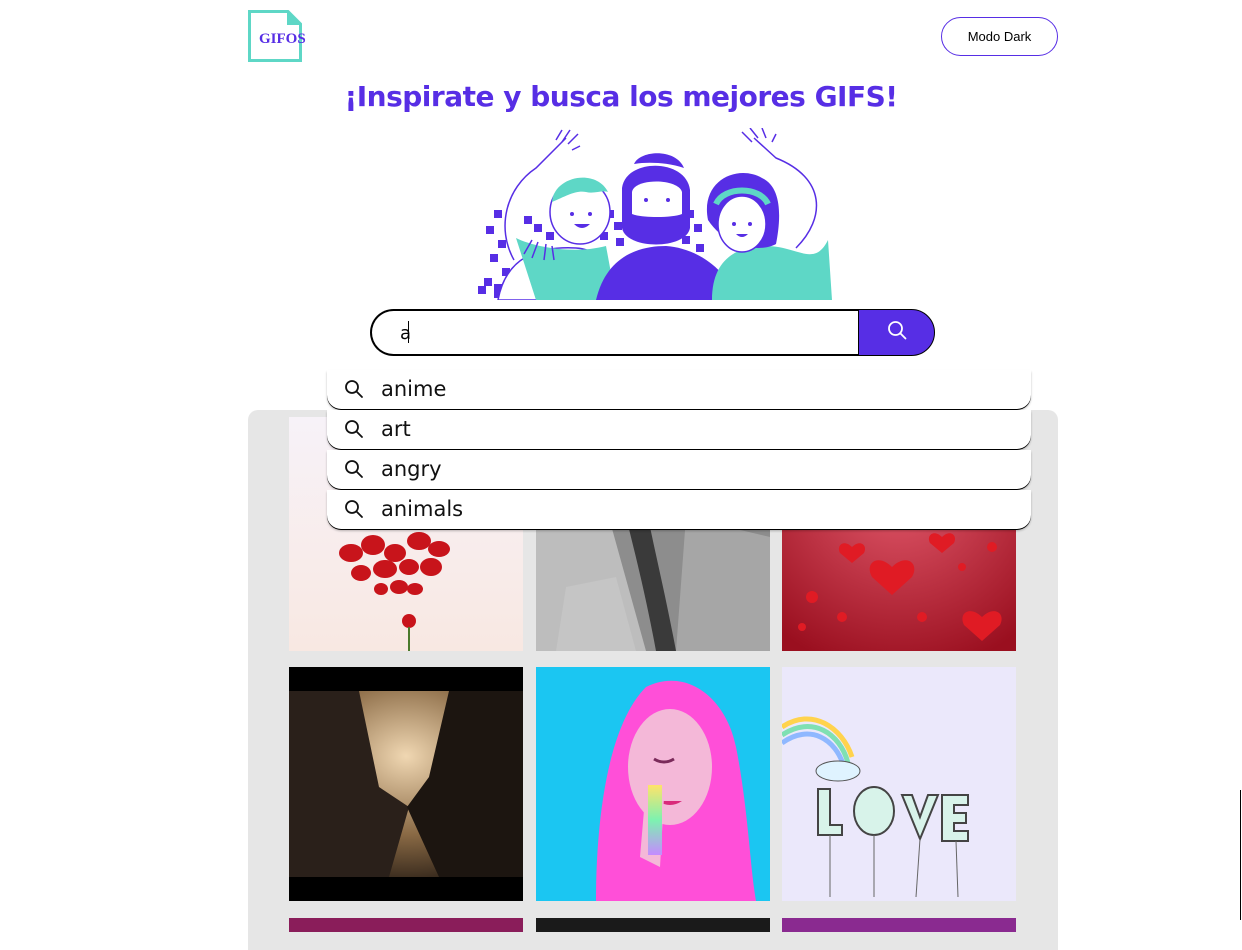 The image size is (1242, 950). What do you see at coordinates (621, 96) in the screenshot?
I see `page-headline: ¡Inspirate y busca los mejores GIFS!` at bounding box center [621, 96].